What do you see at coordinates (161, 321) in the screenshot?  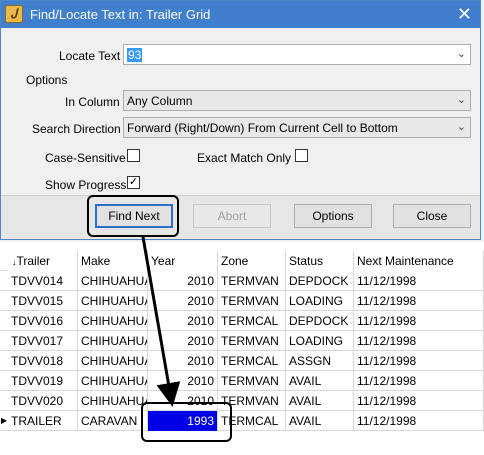 I see `annotation-arrow` at bounding box center [161, 321].